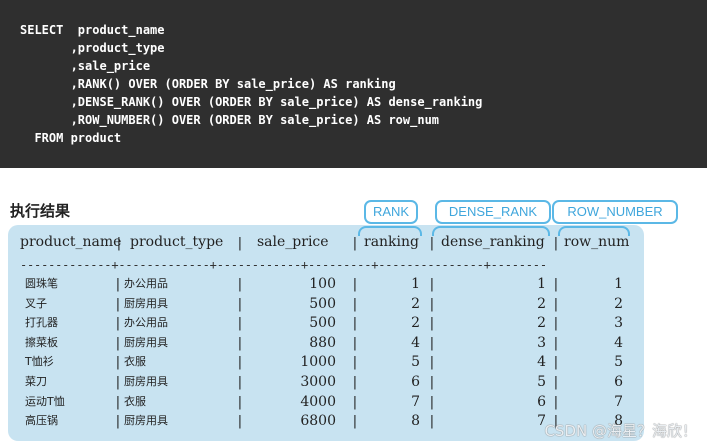 The height and width of the screenshot is (448, 707). What do you see at coordinates (36, 303) in the screenshot?
I see `cell-product-name: 叉子` at bounding box center [36, 303].